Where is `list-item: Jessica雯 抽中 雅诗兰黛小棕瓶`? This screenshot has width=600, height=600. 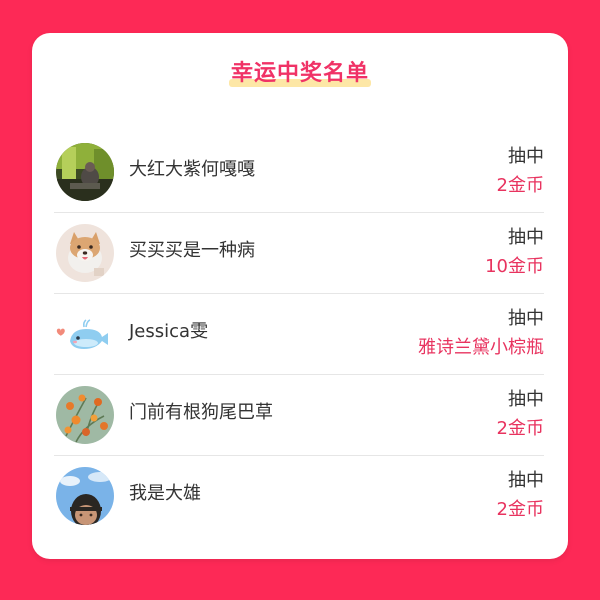 list-item: Jessica雯 抽中 雅诗兰黛小棕瓶 is located at coordinates (299, 334).